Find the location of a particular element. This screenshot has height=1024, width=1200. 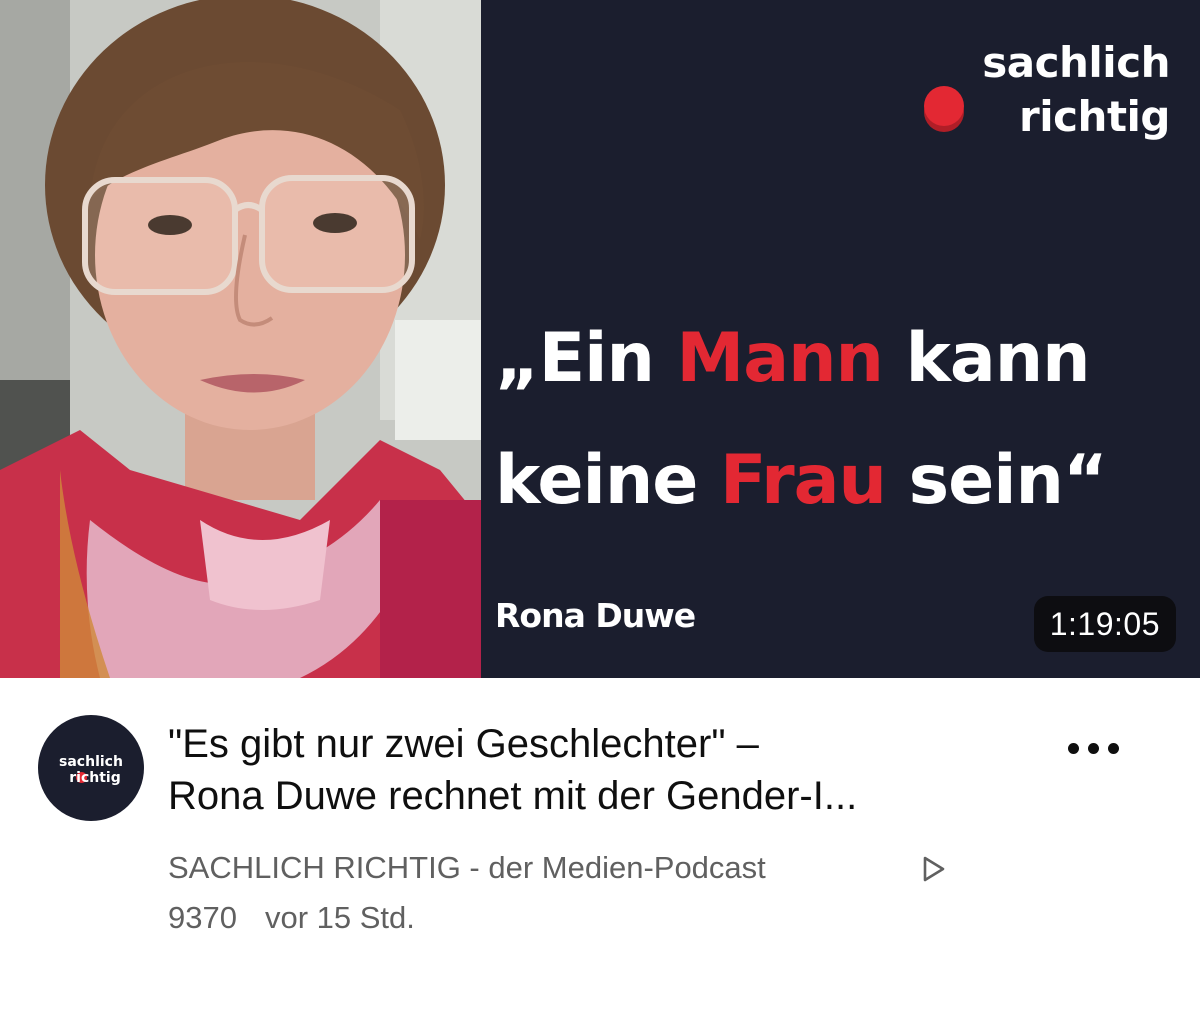

quote-line-1: „Ein Mann kann is located at coordinates (840, 359).